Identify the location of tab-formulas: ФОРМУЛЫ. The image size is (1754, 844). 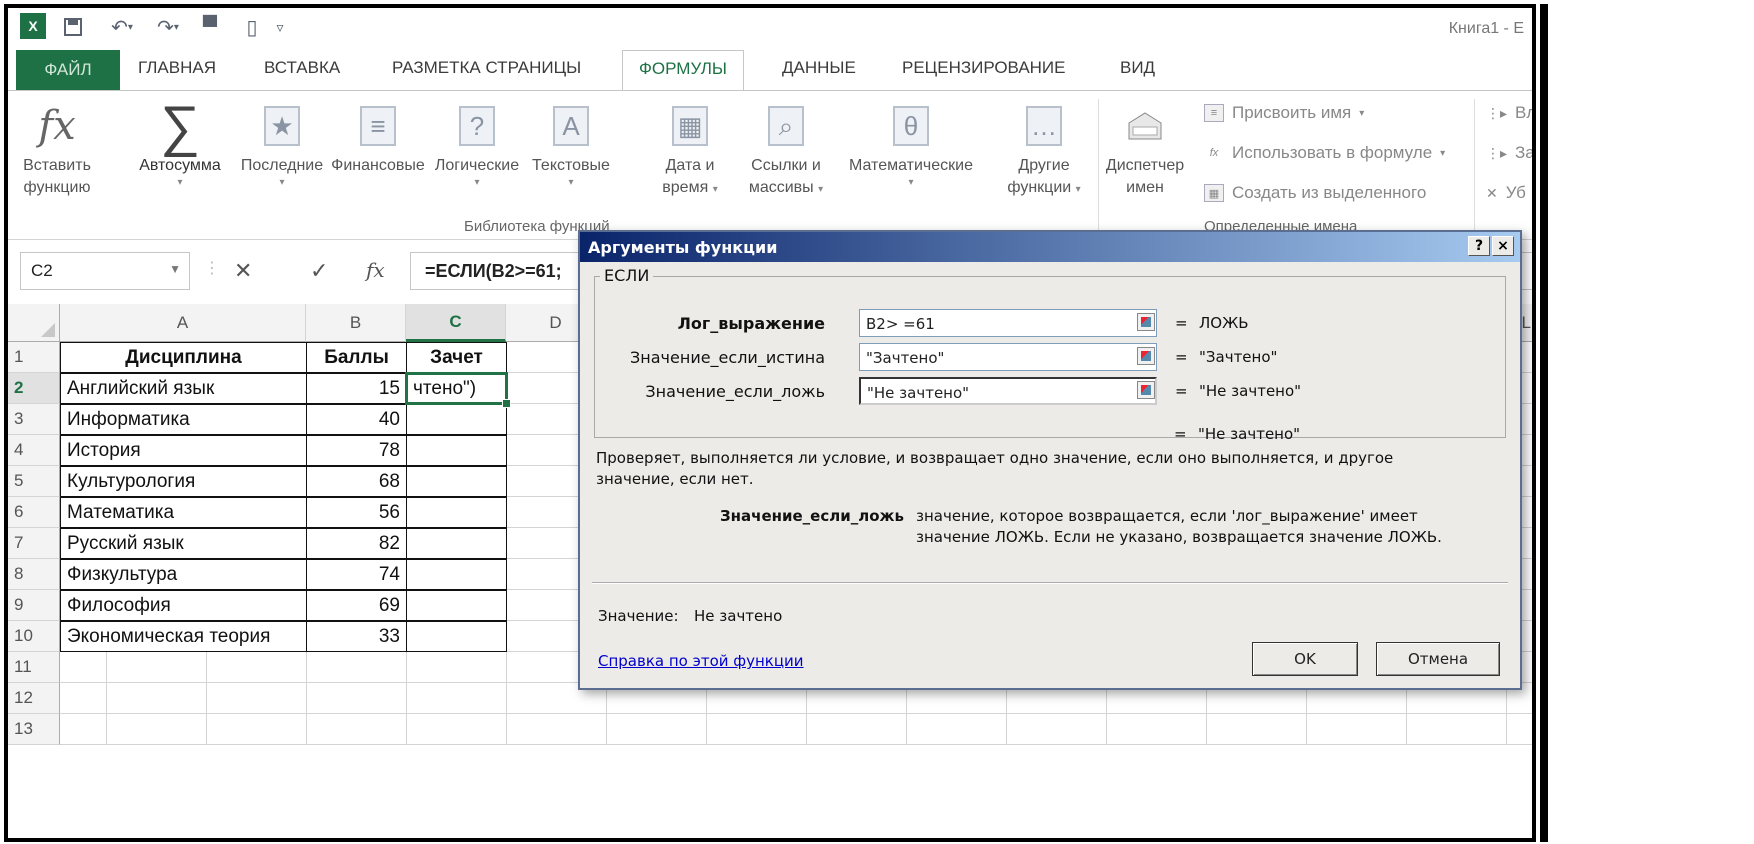
(683, 71).